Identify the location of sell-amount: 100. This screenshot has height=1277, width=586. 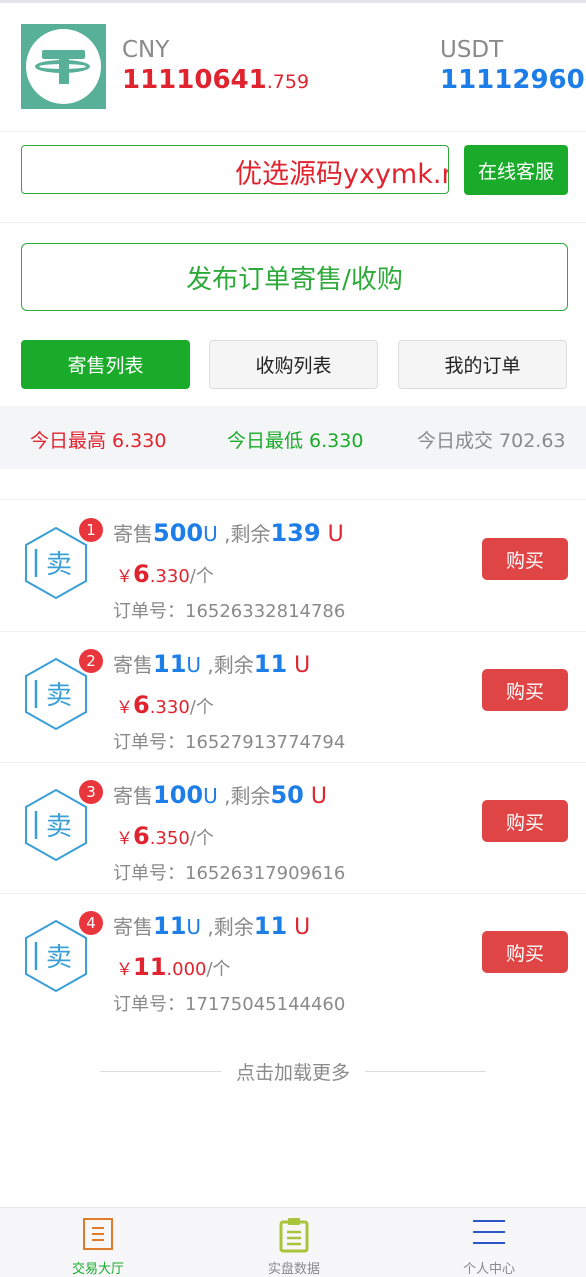
(178, 795).